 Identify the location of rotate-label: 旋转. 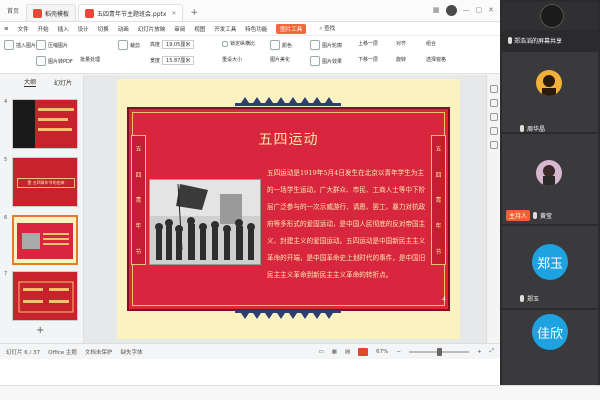
(401, 60).